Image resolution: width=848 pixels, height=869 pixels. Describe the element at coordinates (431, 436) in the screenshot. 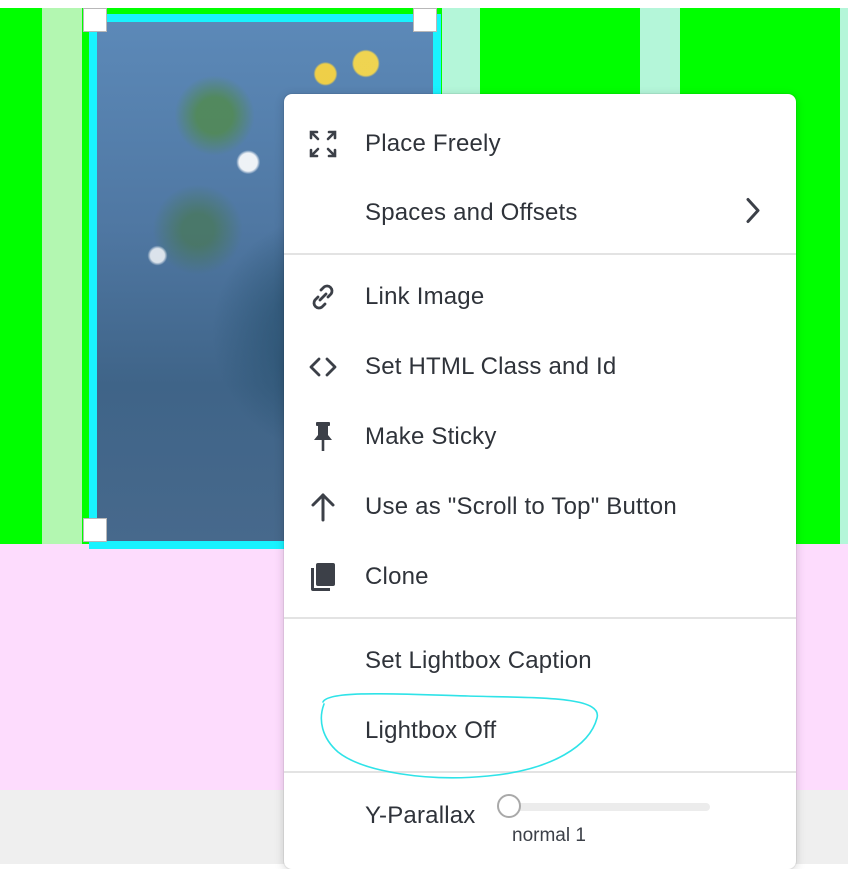

I see `menu-item-label: Make Sticky` at that location.